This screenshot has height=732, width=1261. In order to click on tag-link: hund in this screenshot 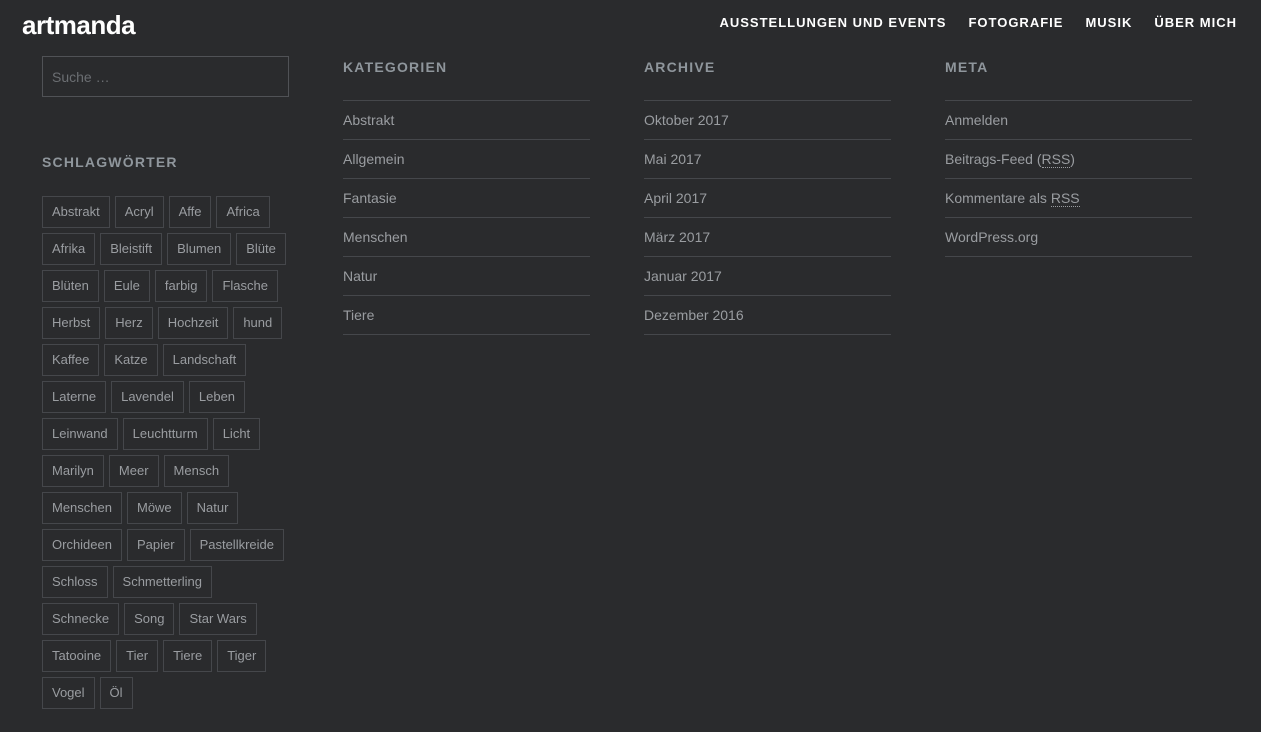, I will do `click(258, 323)`.